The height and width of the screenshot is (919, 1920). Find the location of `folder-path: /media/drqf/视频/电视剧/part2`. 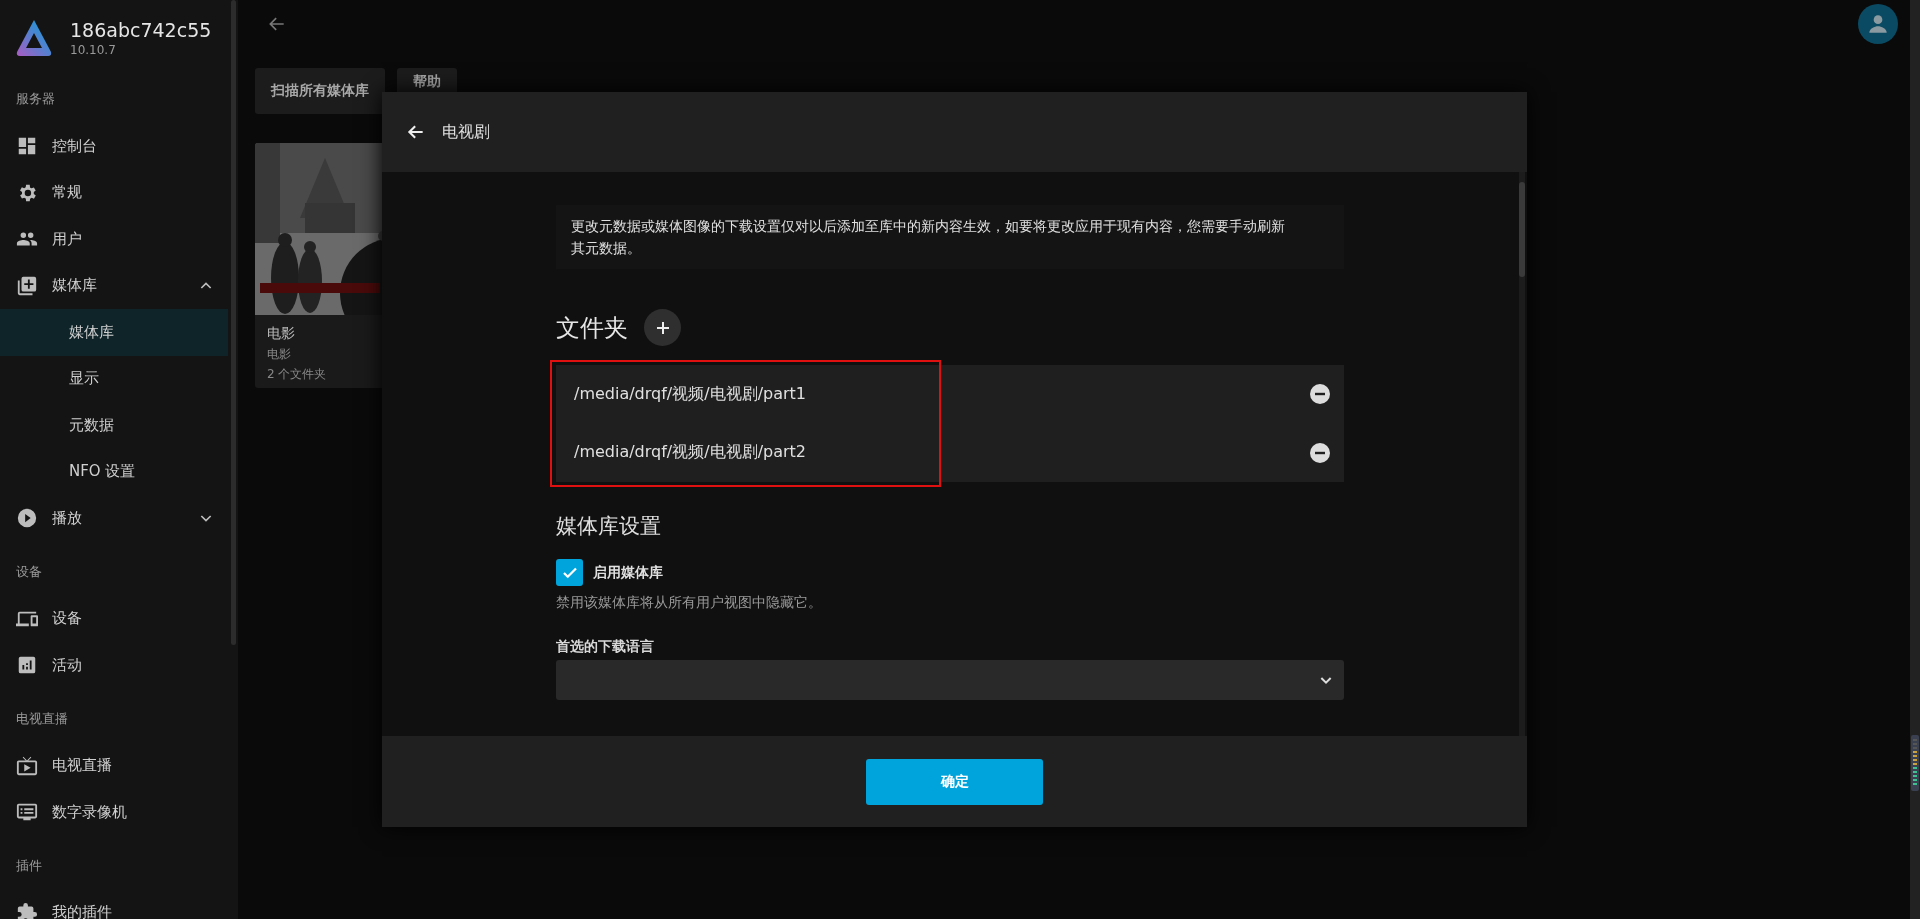

folder-path: /media/drqf/视频/电视剧/part2 is located at coordinates (690, 453).